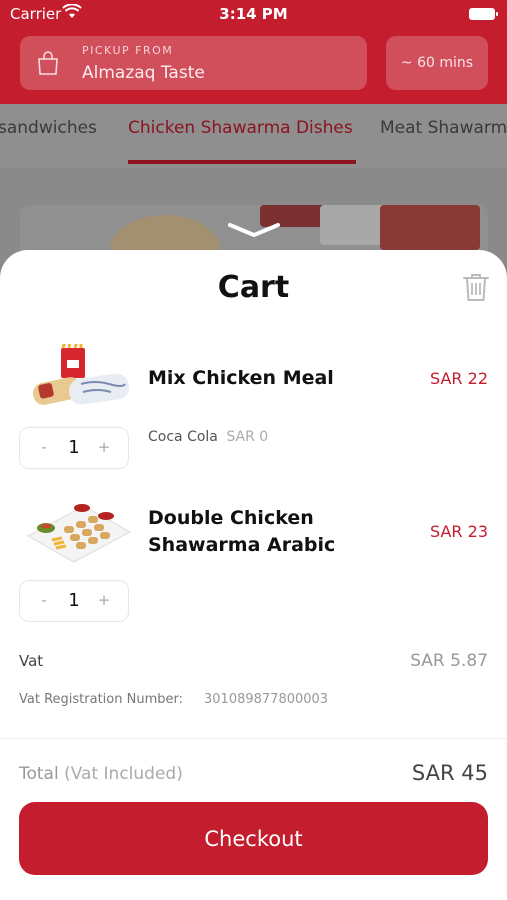 Image resolution: width=507 pixels, height=900 pixels. I want to click on divider, so click(253, 738).